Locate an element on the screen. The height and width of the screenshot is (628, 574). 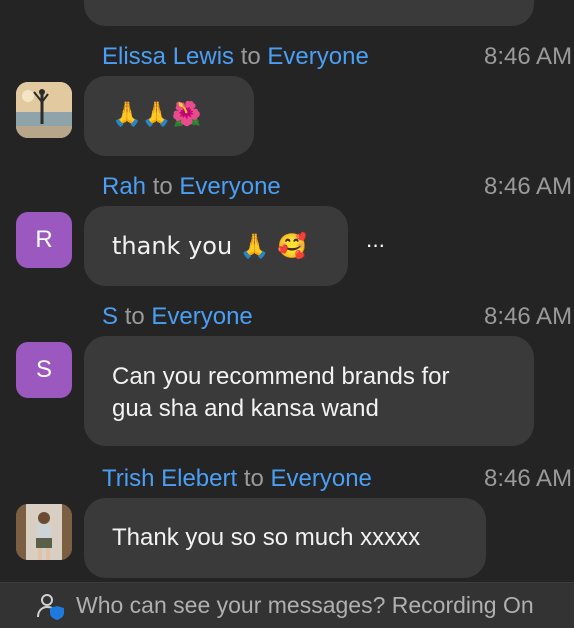
message-bubble: thank you 🙏 🥰 is located at coordinates (216, 246).